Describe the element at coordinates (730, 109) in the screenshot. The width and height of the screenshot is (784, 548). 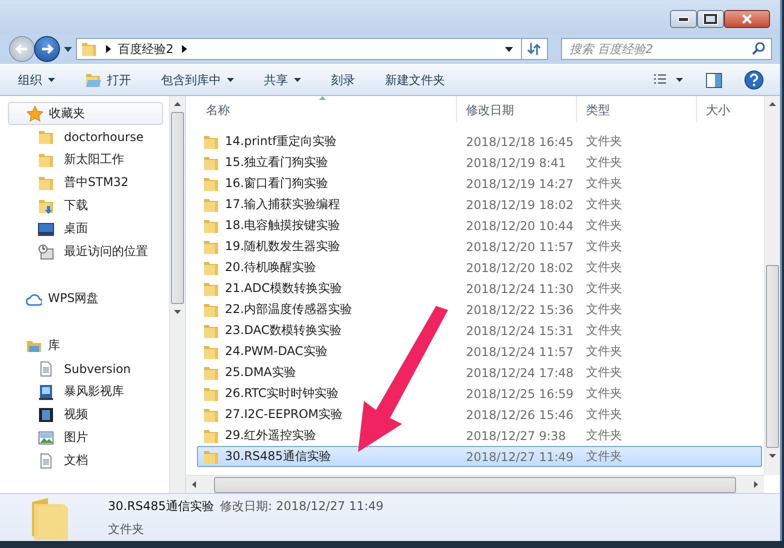
I see `column-header: 大小` at that location.